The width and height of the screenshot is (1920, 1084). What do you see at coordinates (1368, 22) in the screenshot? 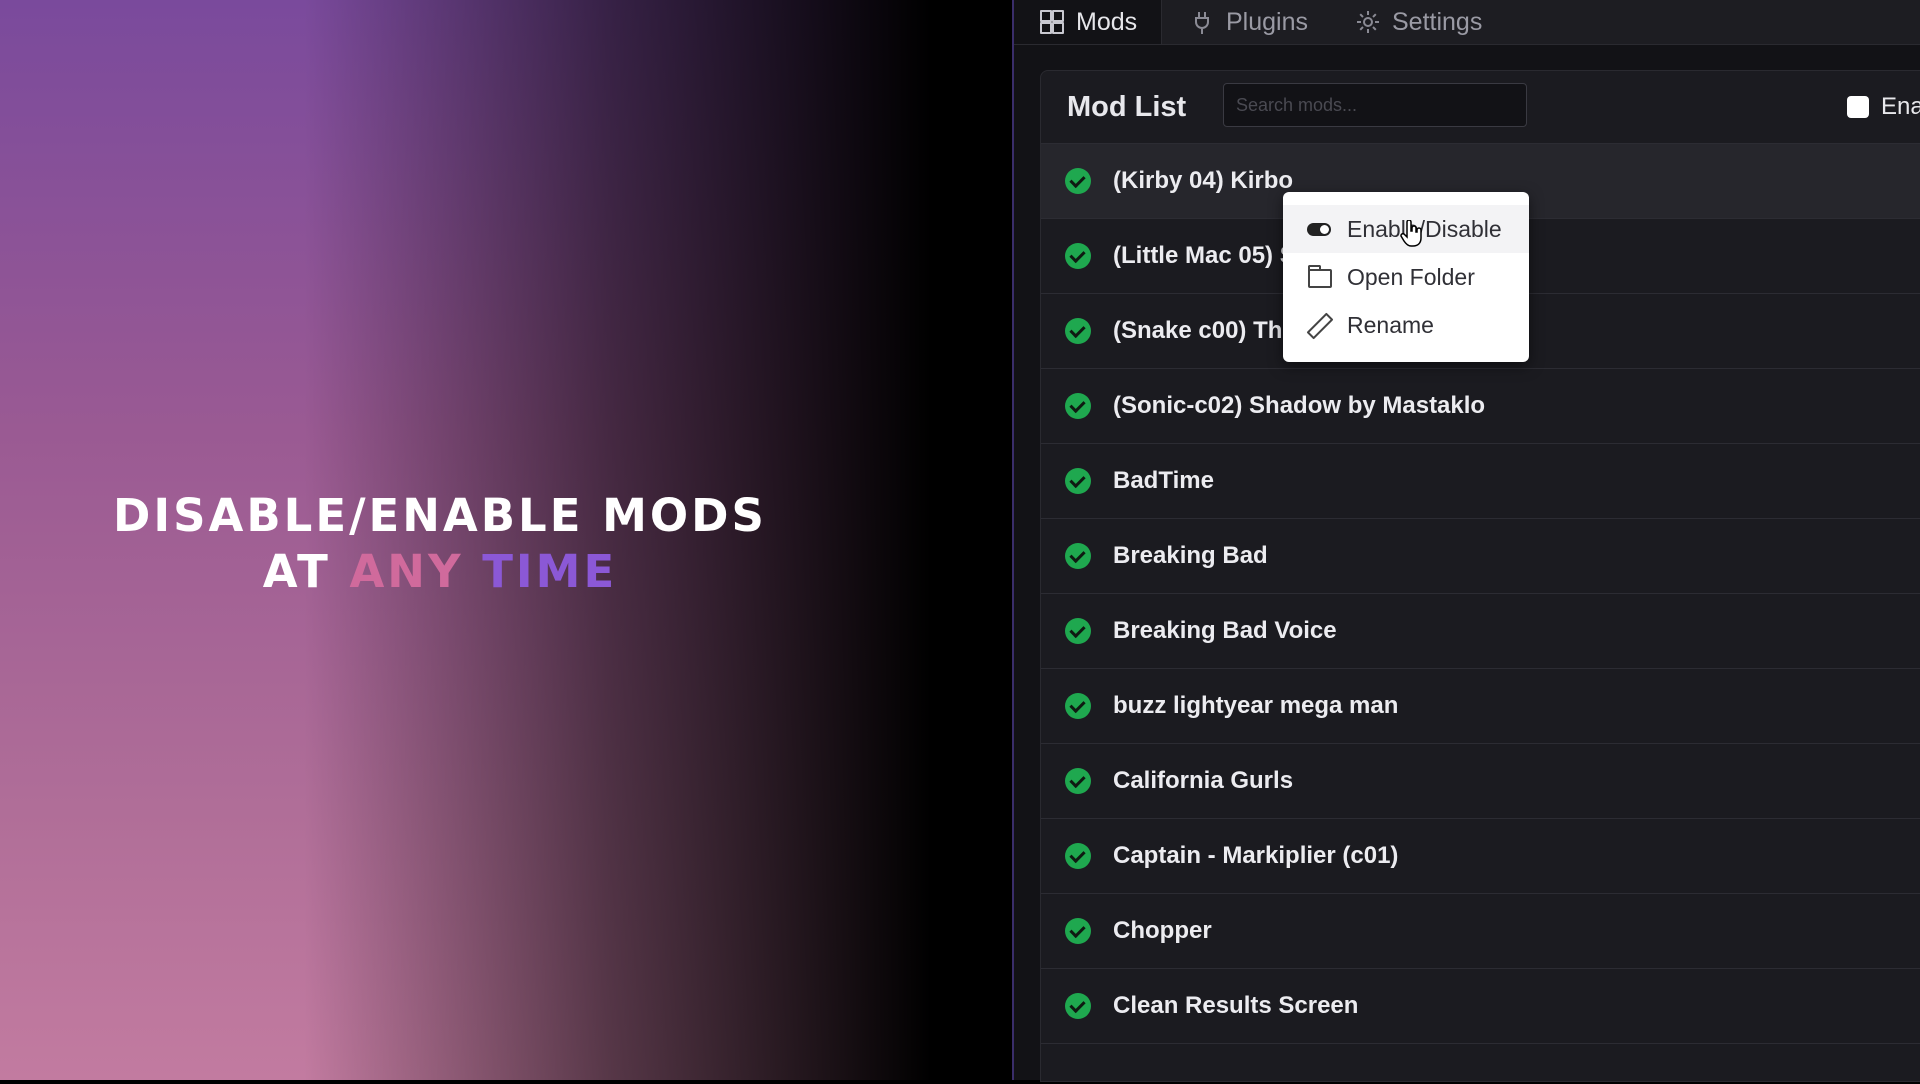
I see `gear-icon` at bounding box center [1368, 22].